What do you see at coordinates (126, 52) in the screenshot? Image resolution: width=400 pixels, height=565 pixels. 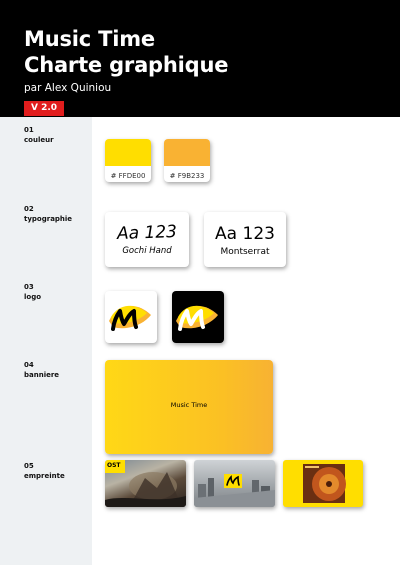 I see `page-title: Music Time Charte graphique` at bounding box center [126, 52].